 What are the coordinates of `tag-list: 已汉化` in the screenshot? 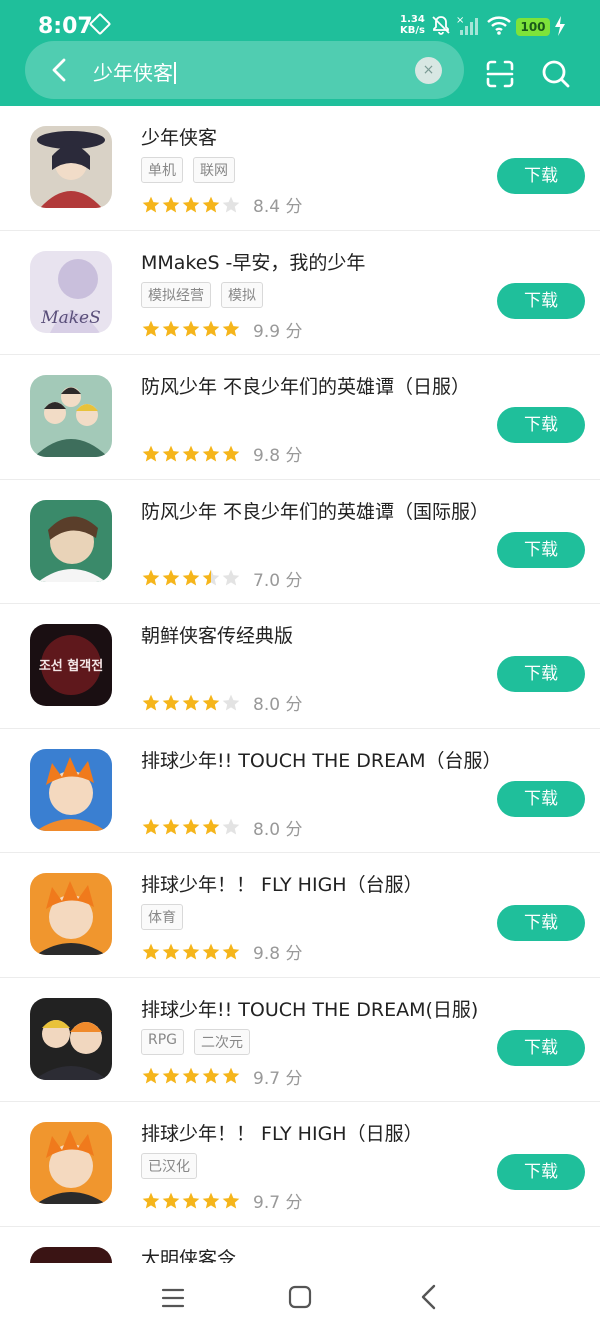 It's located at (169, 1166).